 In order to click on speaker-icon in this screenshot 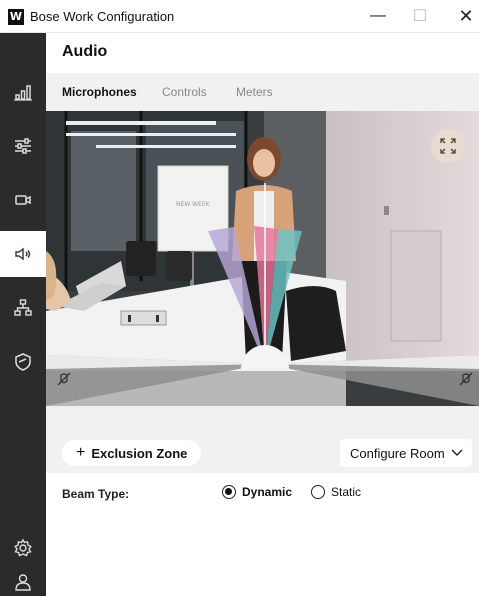, I will do `click(23, 254)`.